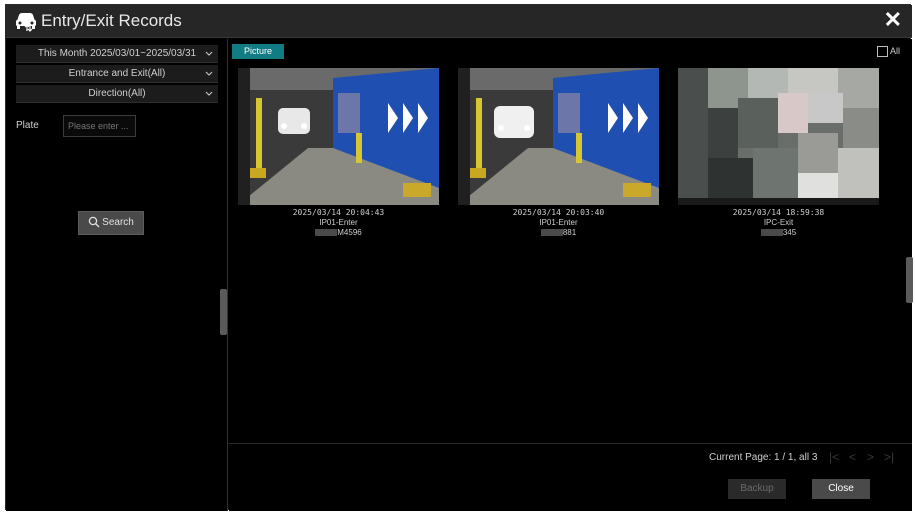 The image size is (915, 513). I want to click on footer-divider, so click(570, 443).